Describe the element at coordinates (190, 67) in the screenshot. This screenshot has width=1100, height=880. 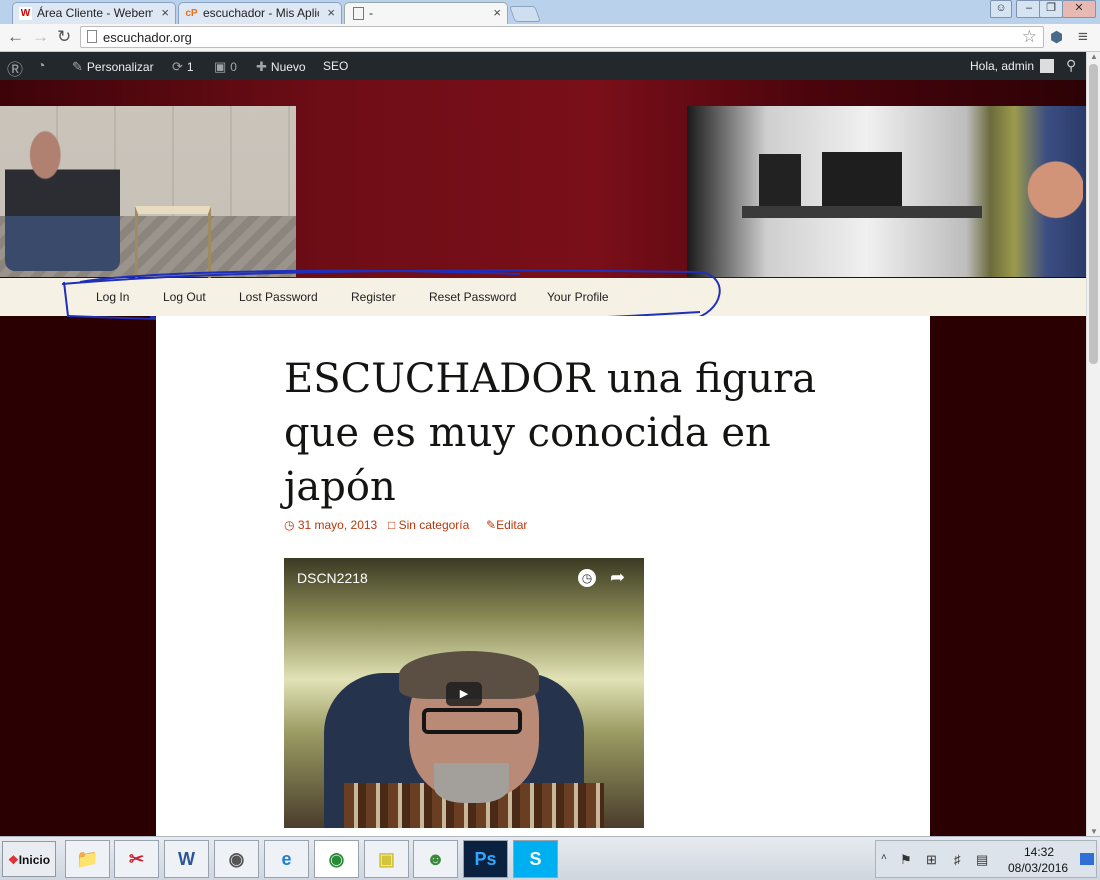
I see `updates-count: 1` at that location.